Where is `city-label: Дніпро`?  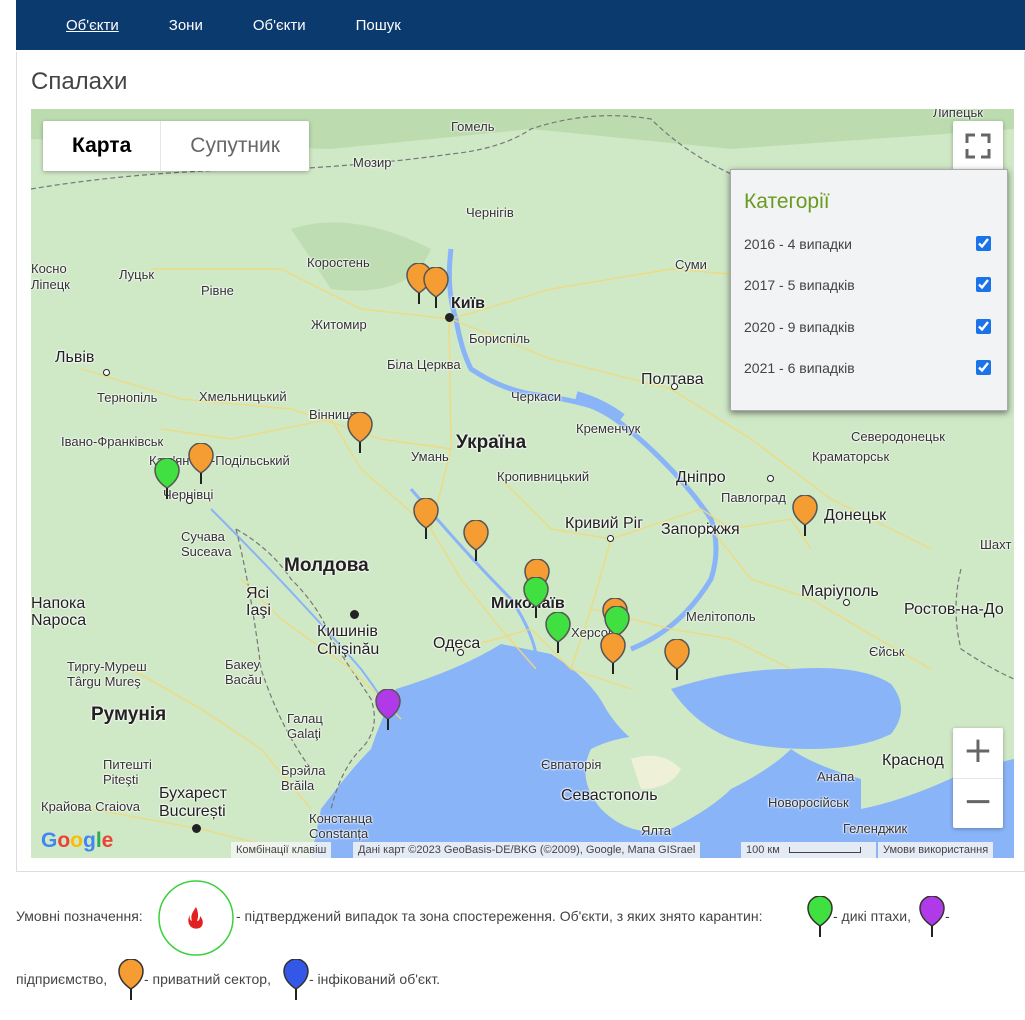 city-label: Дніпро is located at coordinates (701, 477).